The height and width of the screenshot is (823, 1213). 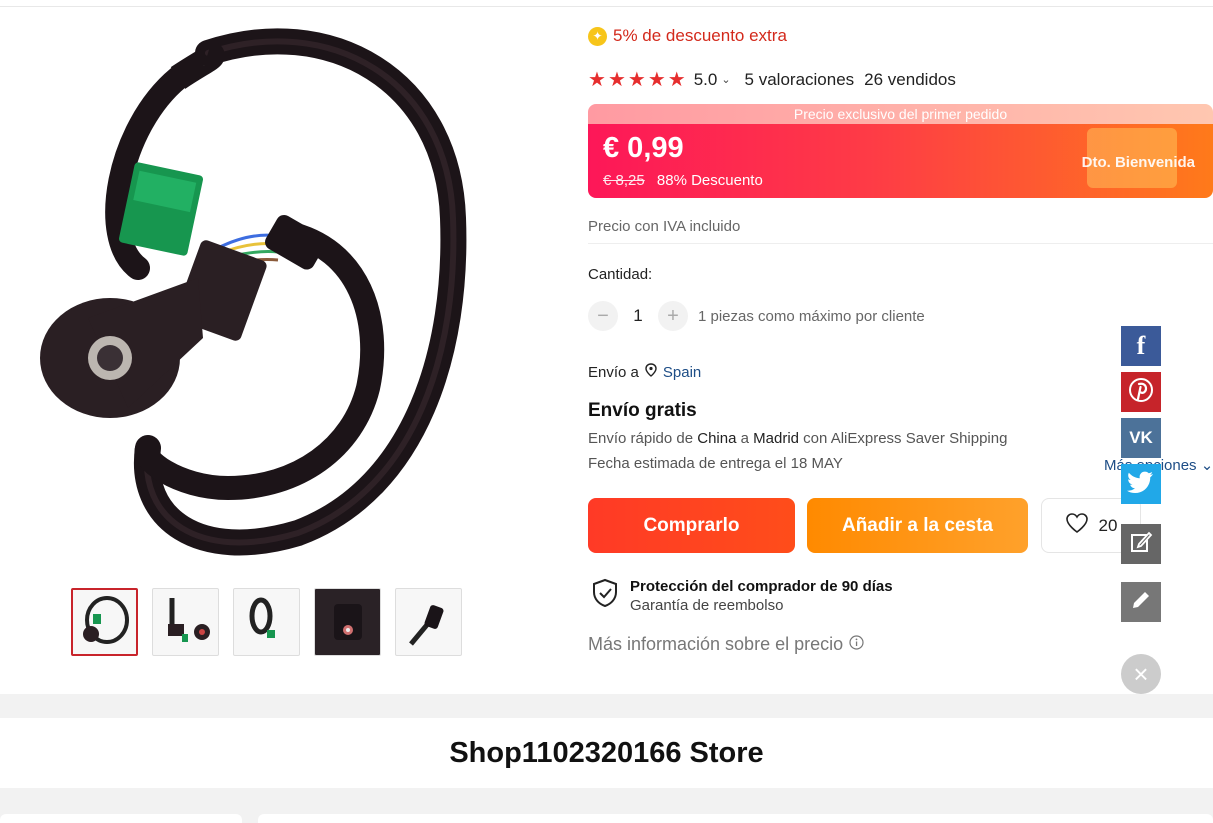 I want to click on sidebar-card, so click(x=121, y=818).